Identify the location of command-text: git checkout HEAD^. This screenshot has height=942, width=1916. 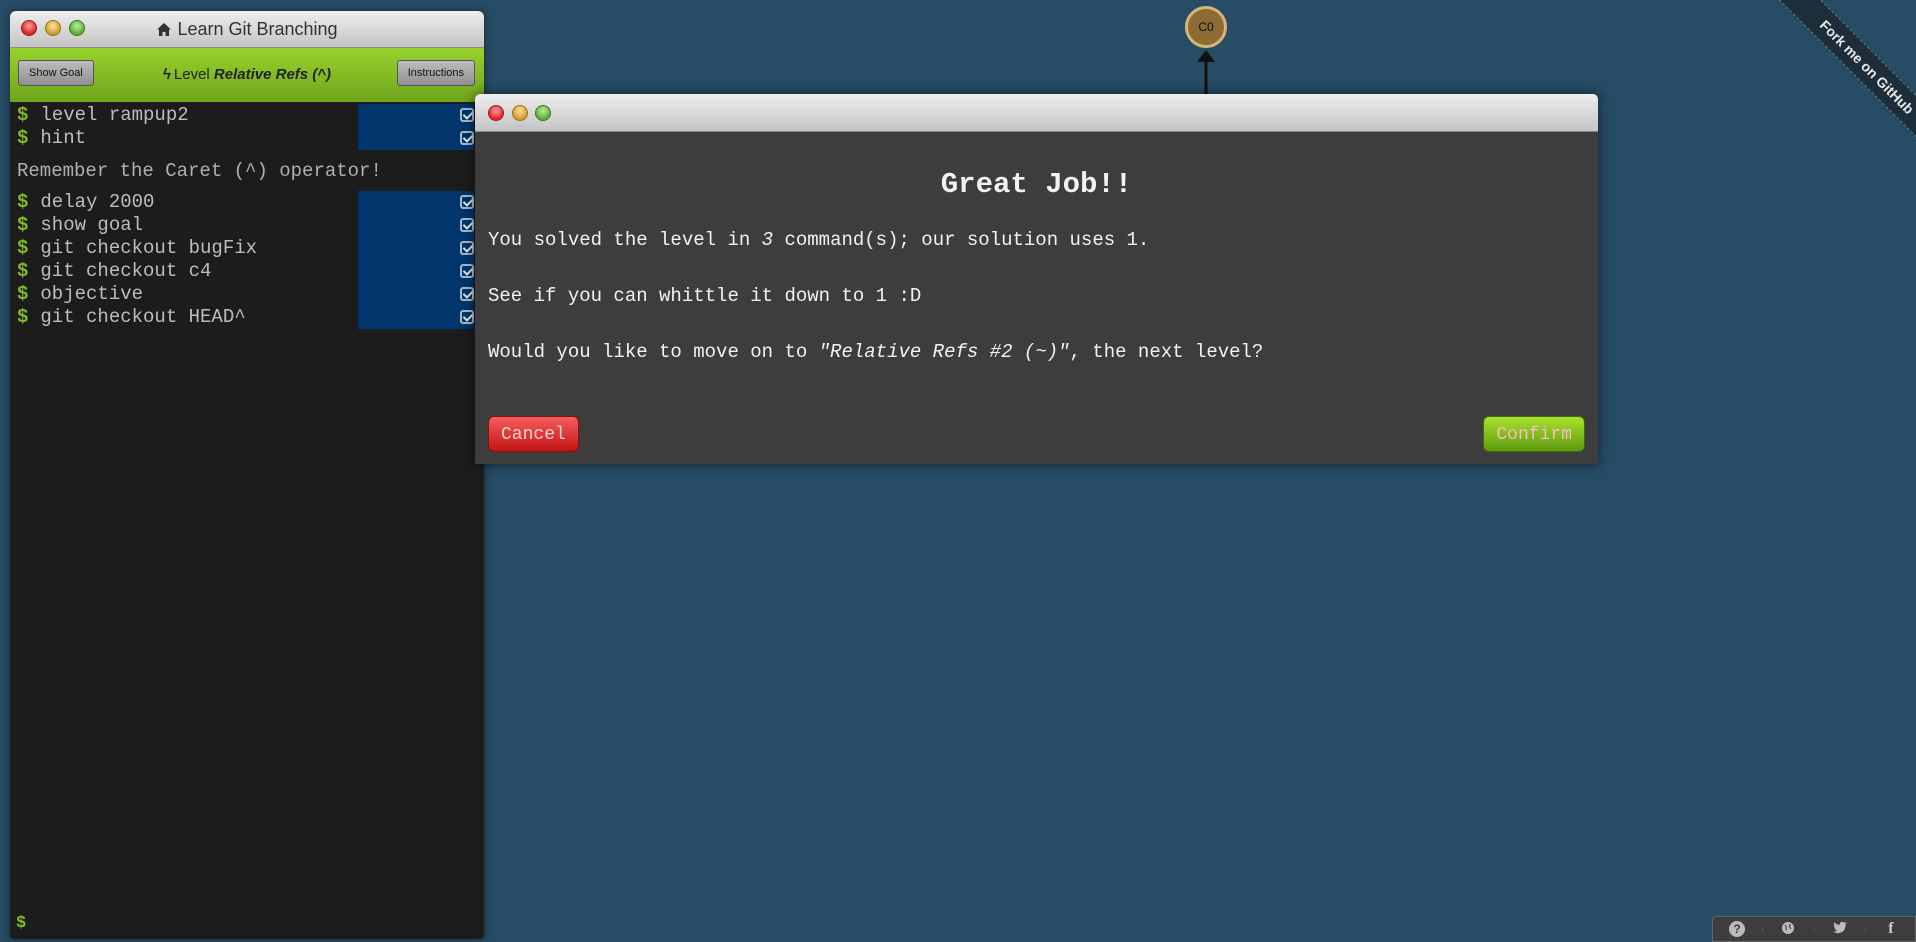
(143, 317).